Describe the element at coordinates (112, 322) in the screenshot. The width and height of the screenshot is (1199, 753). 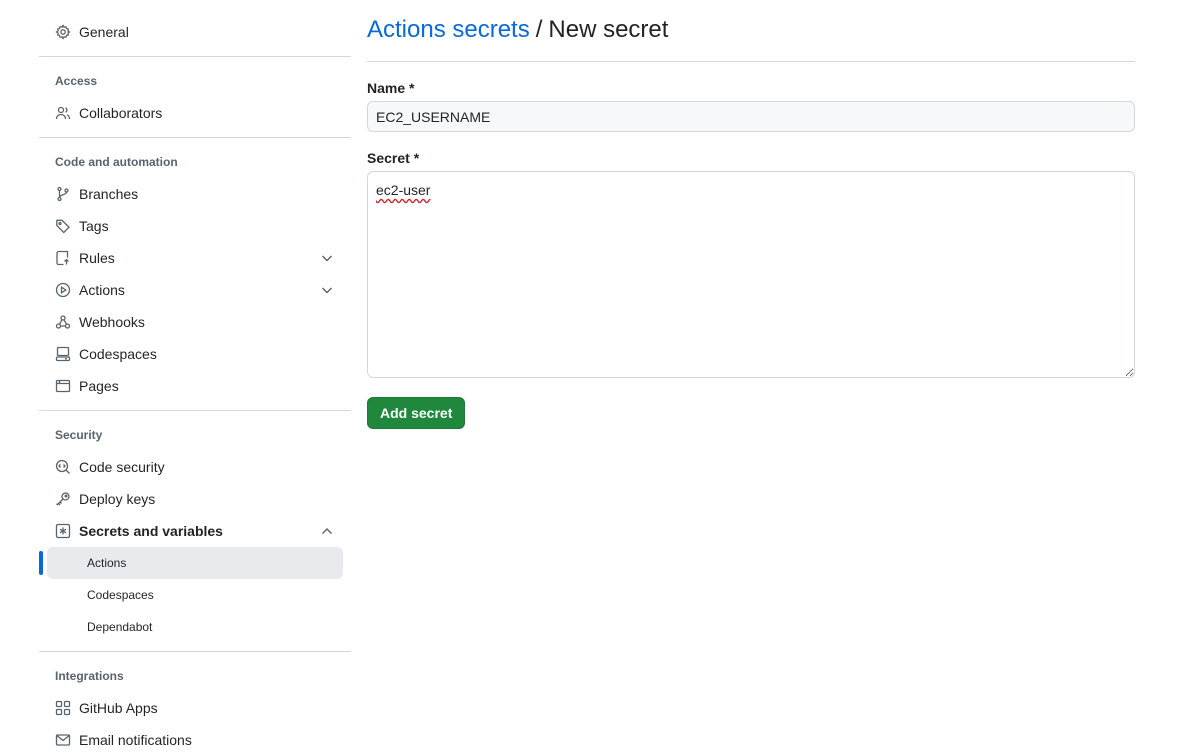
I see `sidebar-item-label: Webhooks` at that location.